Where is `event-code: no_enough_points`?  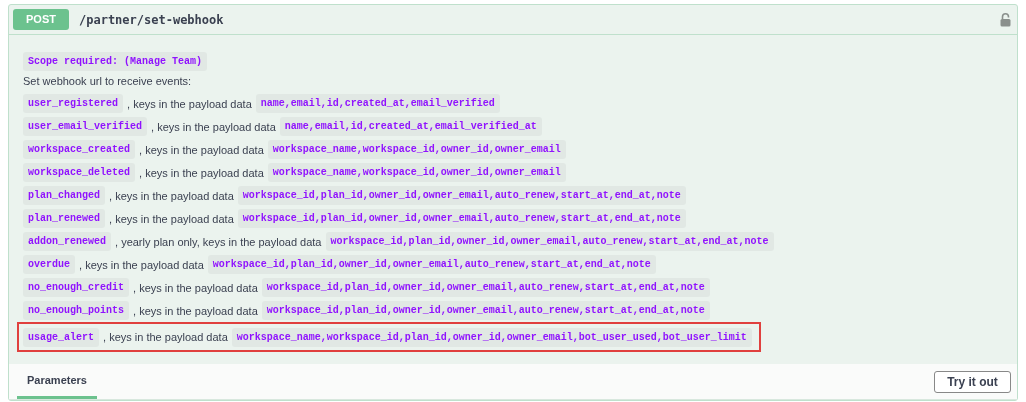
event-code: no_enough_points is located at coordinates (76, 310).